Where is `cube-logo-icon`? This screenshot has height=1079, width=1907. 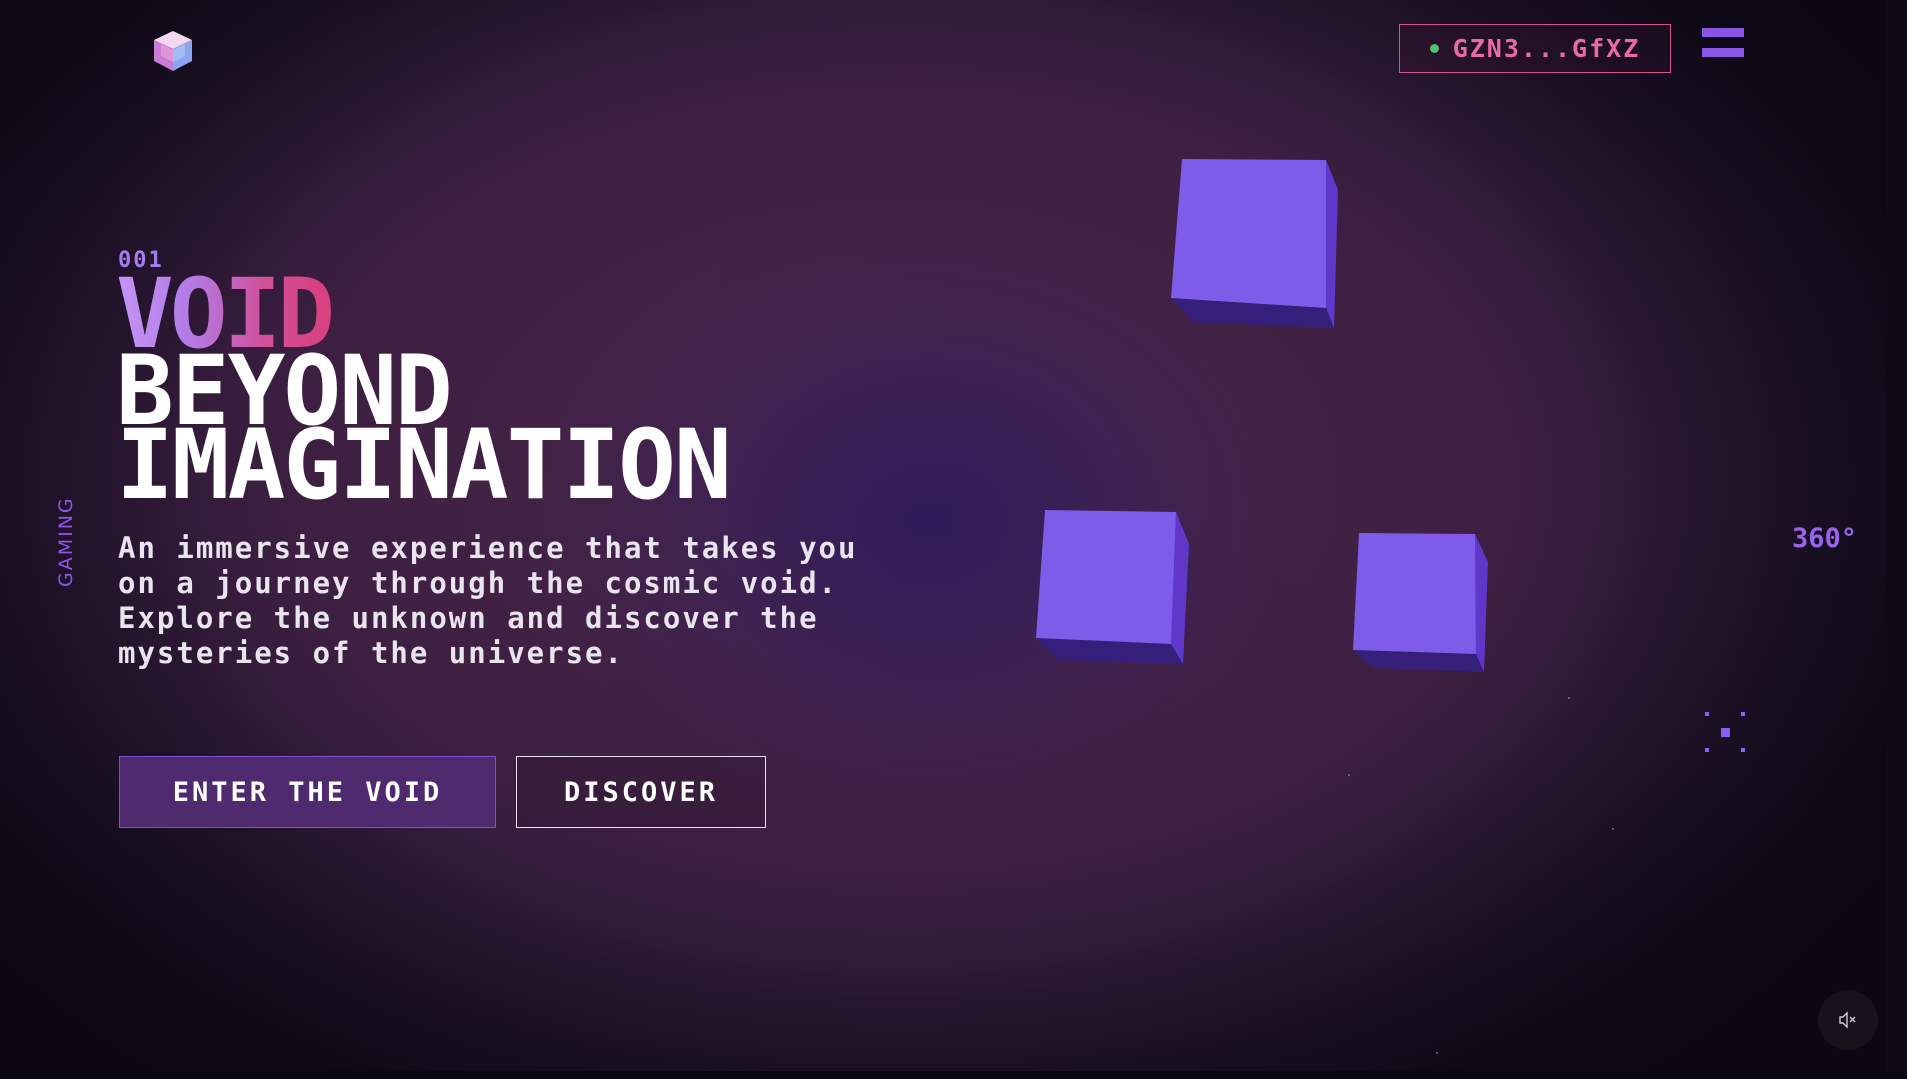
cube-logo-icon is located at coordinates (173, 51).